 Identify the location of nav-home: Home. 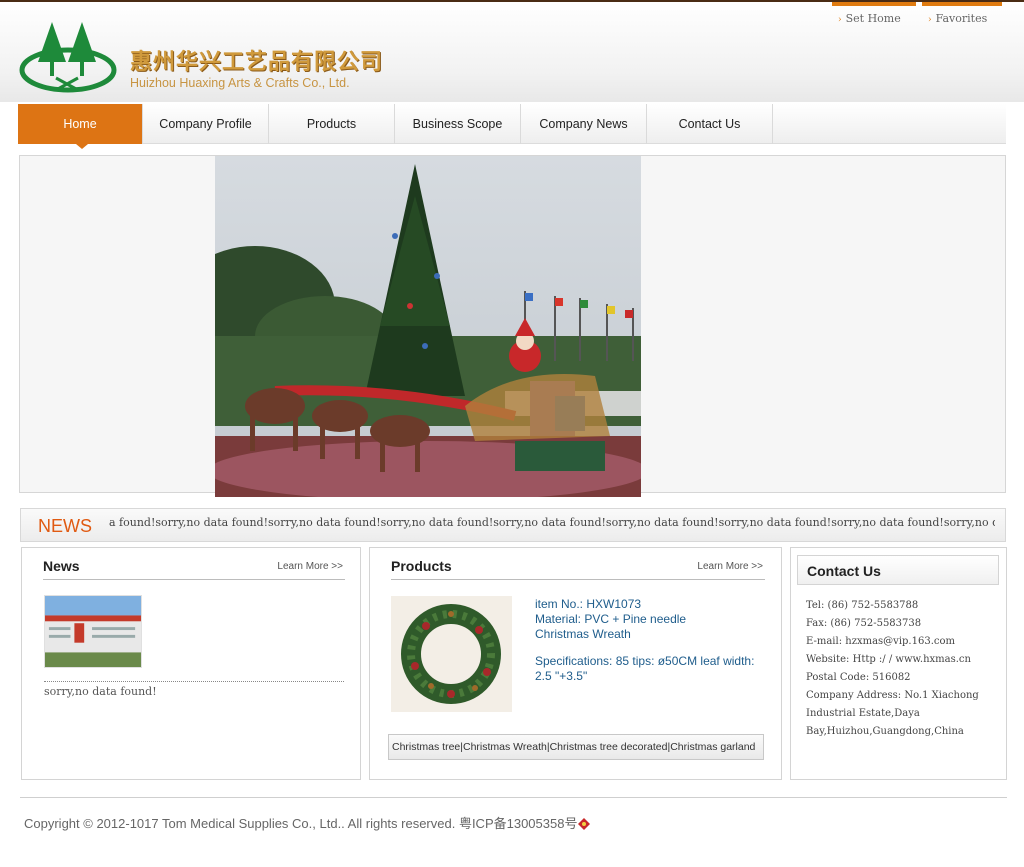
(80, 126).